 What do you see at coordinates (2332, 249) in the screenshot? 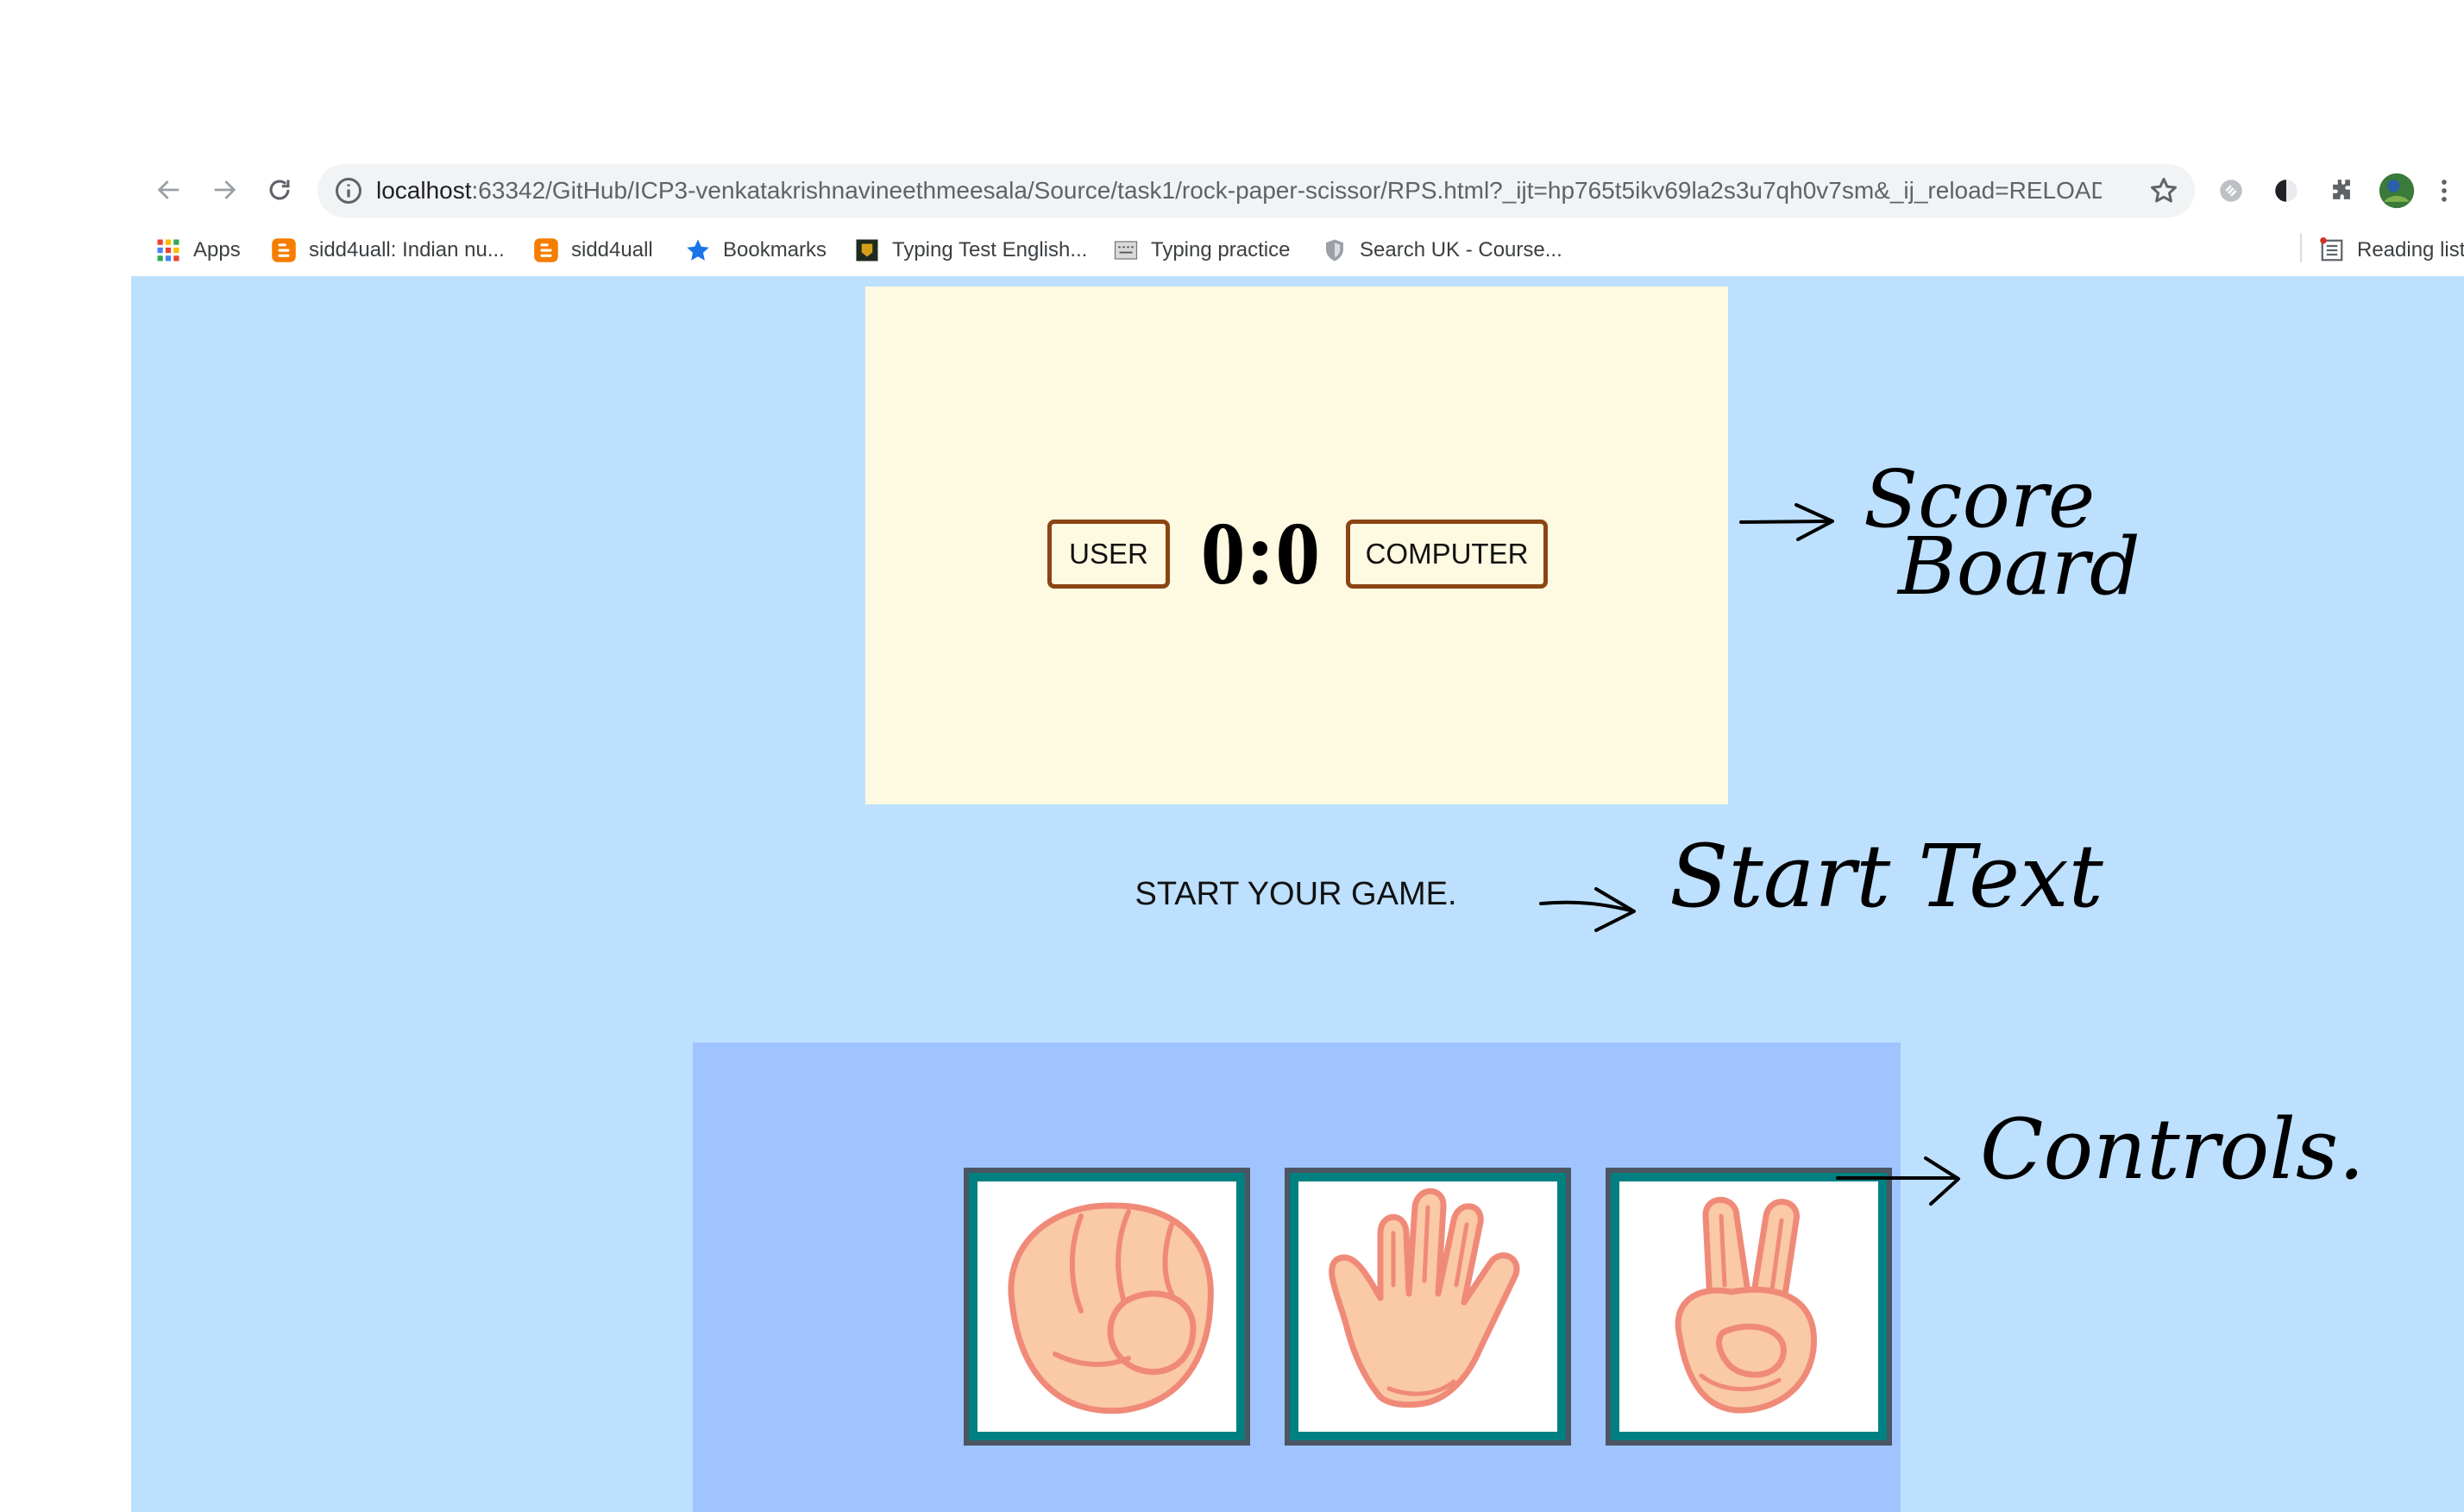
I see `reading-list-icon` at bounding box center [2332, 249].